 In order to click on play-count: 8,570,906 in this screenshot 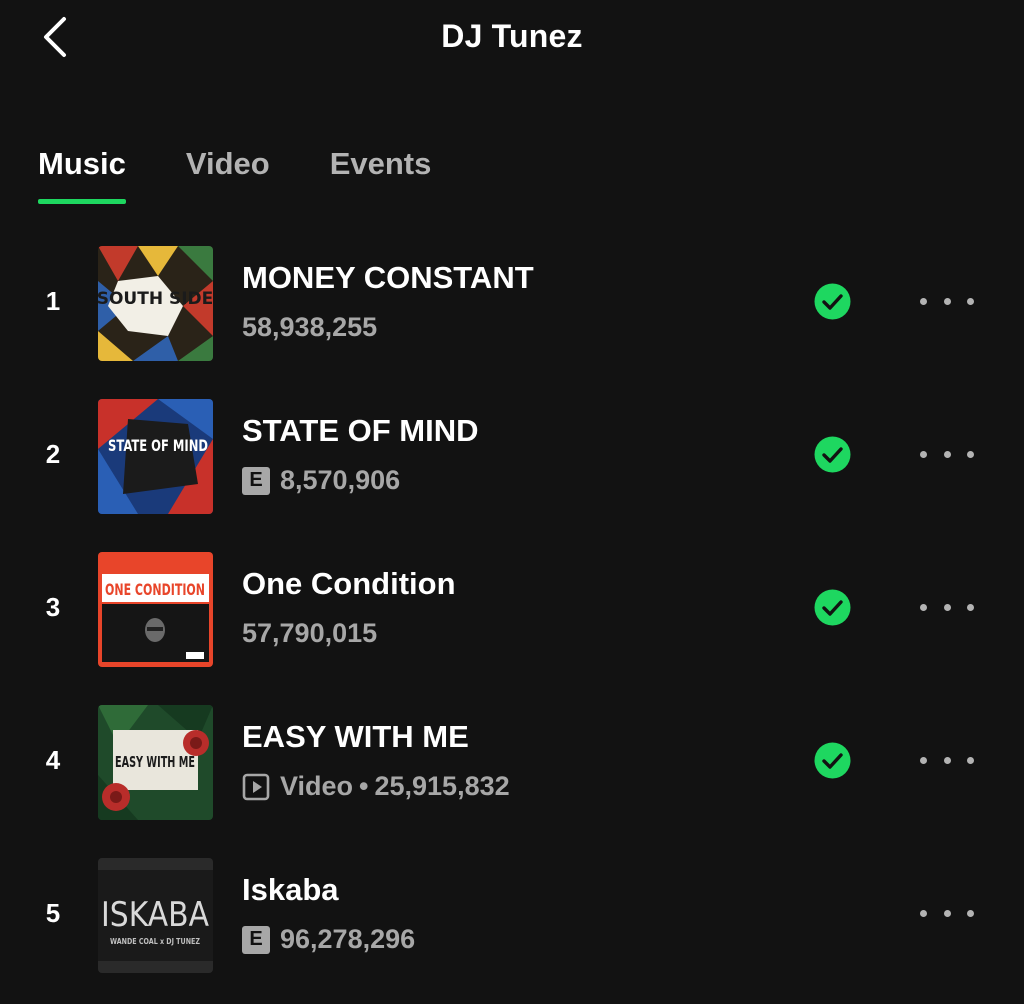, I will do `click(340, 480)`.